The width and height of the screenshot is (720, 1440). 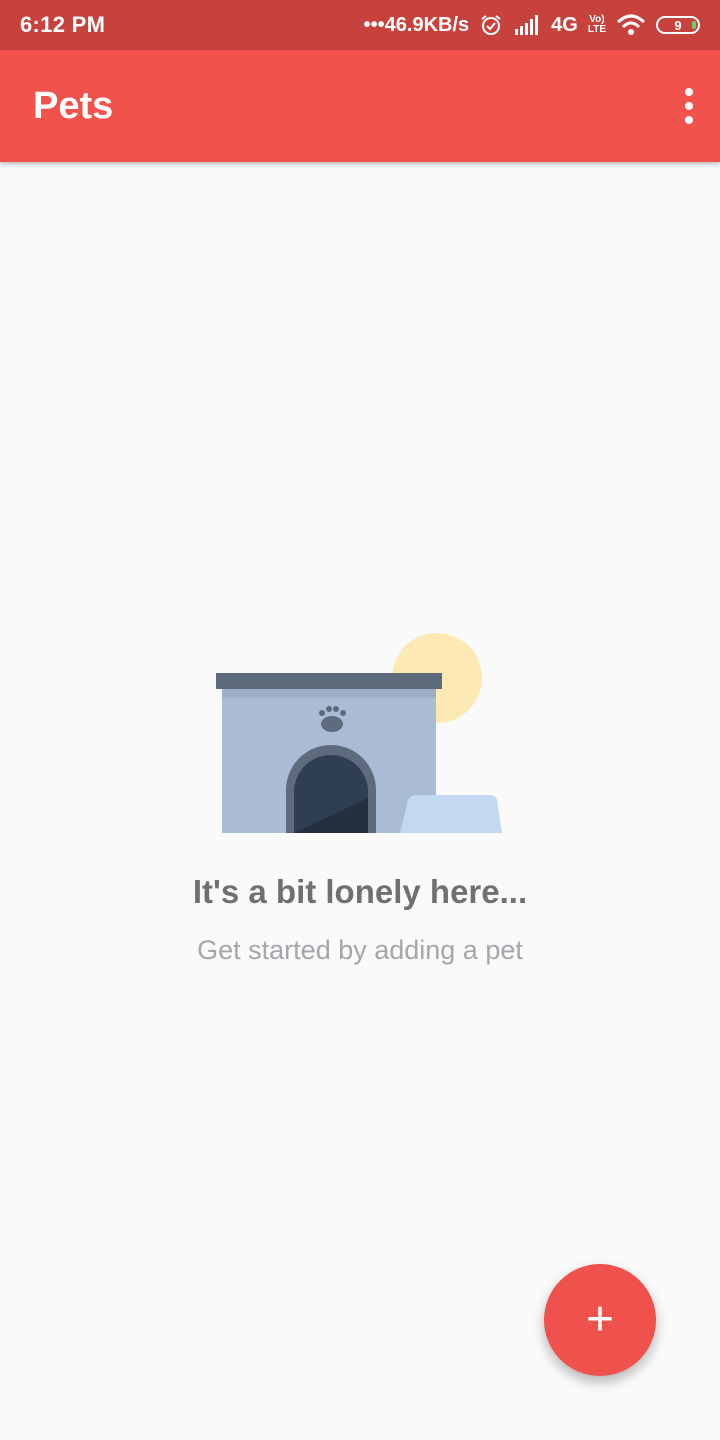 I want to click on signal-icon, so click(x=527, y=25).